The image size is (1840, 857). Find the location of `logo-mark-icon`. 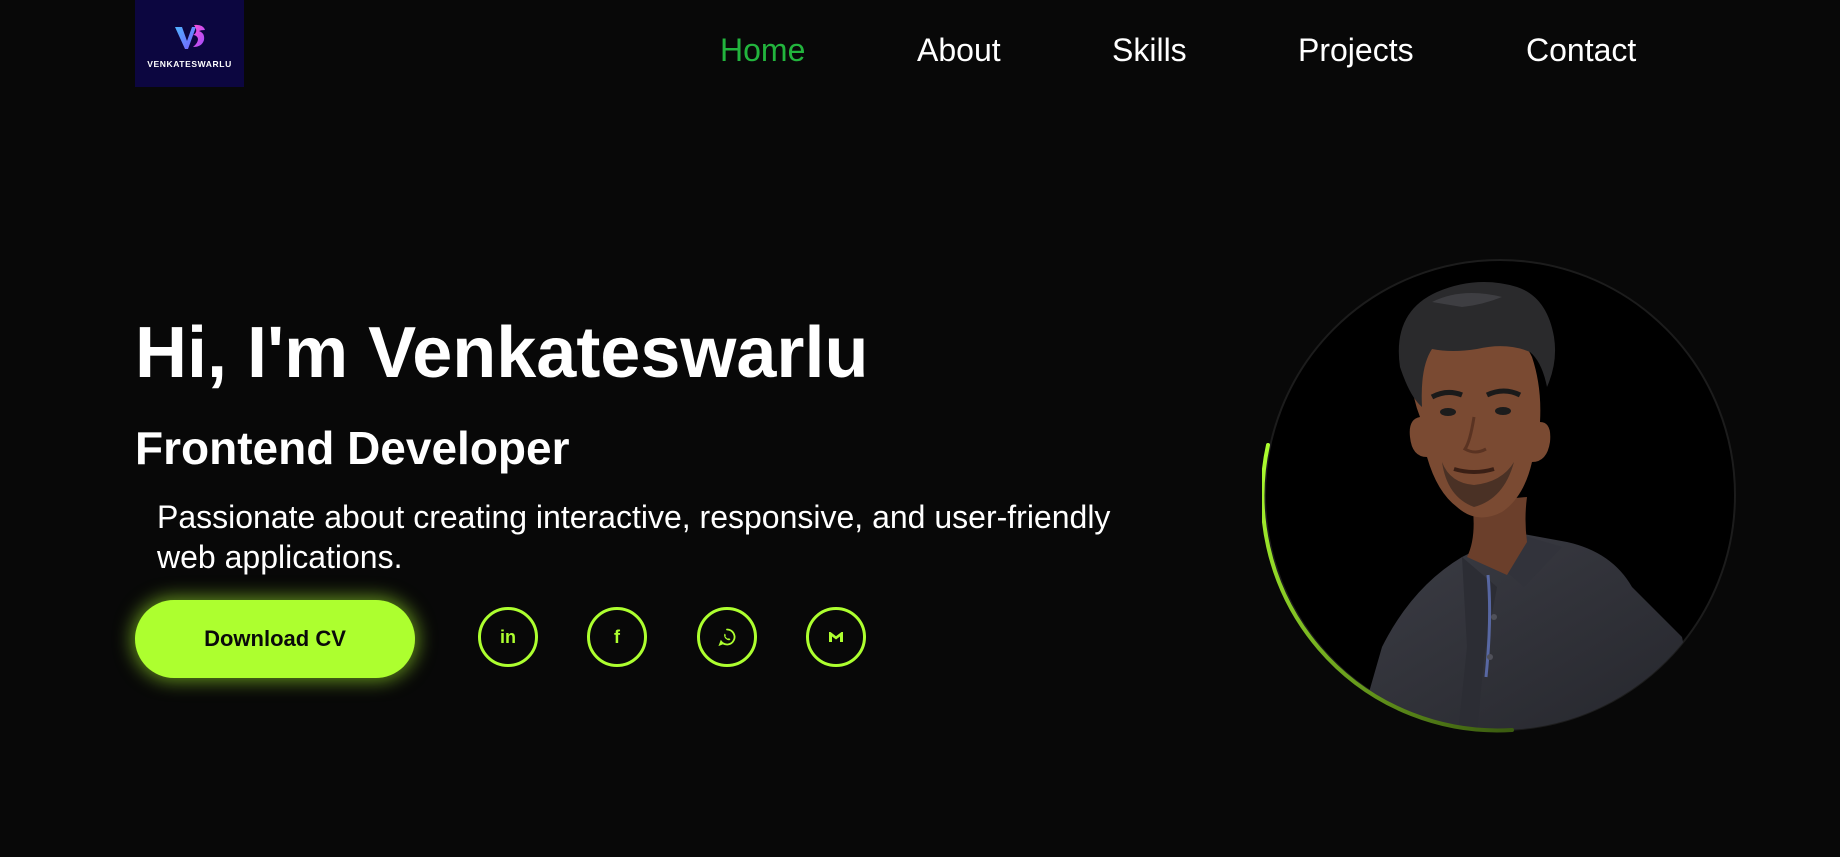

logo-mark-icon is located at coordinates (189, 36).